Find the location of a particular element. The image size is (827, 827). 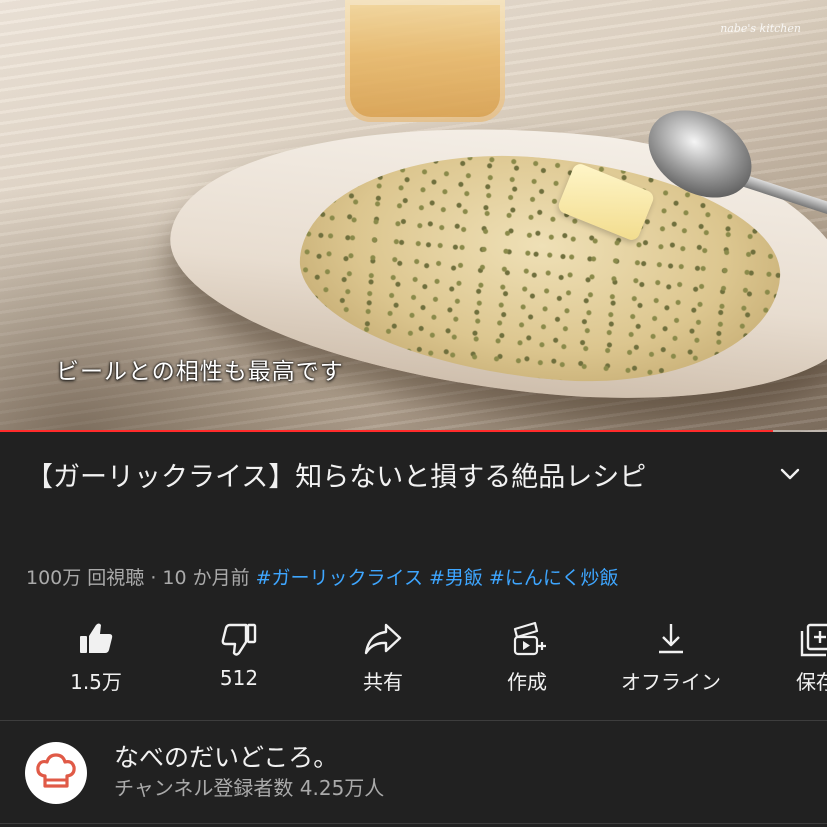

video-watermark: nabe's kitchen is located at coordinates (760, 28).